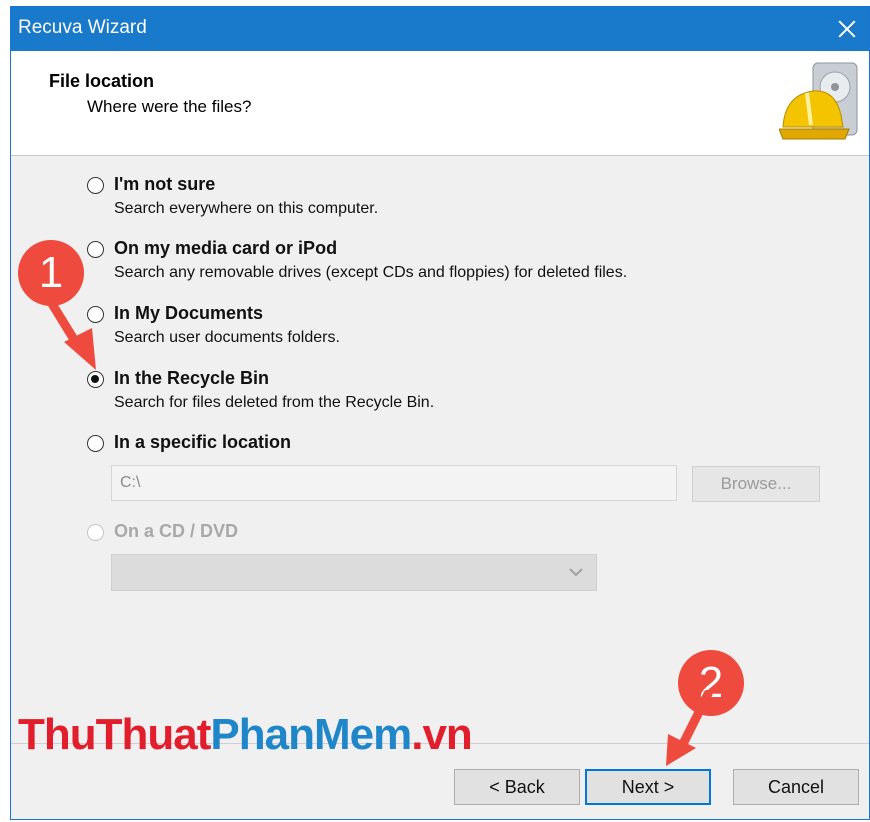 Image resolution: width=870 pixels, height=822 pixels. What do you see at coordinates (114, 734) in the screenshot?
I see `watermark-part-1: ThuThuat` at bounding box center [114, 734].